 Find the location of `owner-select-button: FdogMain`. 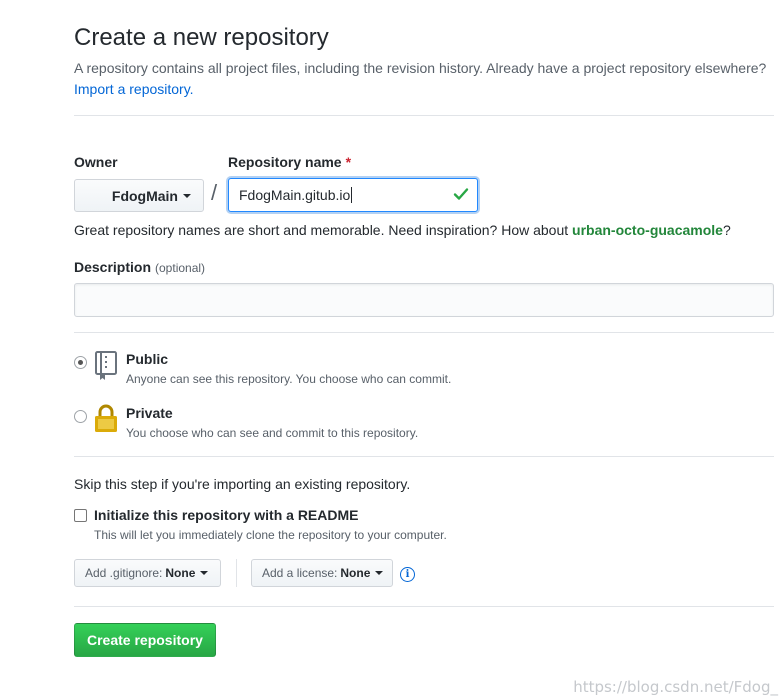

owner-select-button: FdogMain is located at coordinates (139, 195).